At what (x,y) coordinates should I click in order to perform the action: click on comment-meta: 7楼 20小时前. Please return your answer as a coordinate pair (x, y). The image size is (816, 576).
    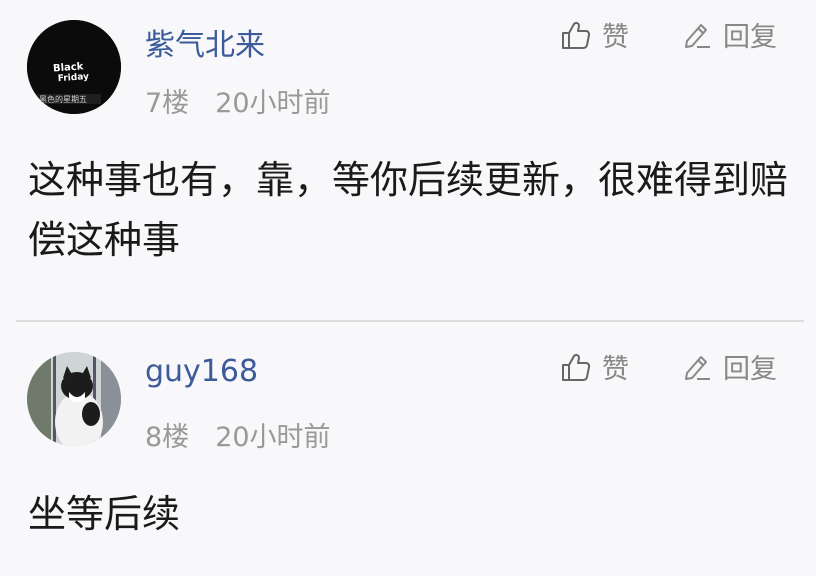
    Looking at the image, I should click on (238, 100).